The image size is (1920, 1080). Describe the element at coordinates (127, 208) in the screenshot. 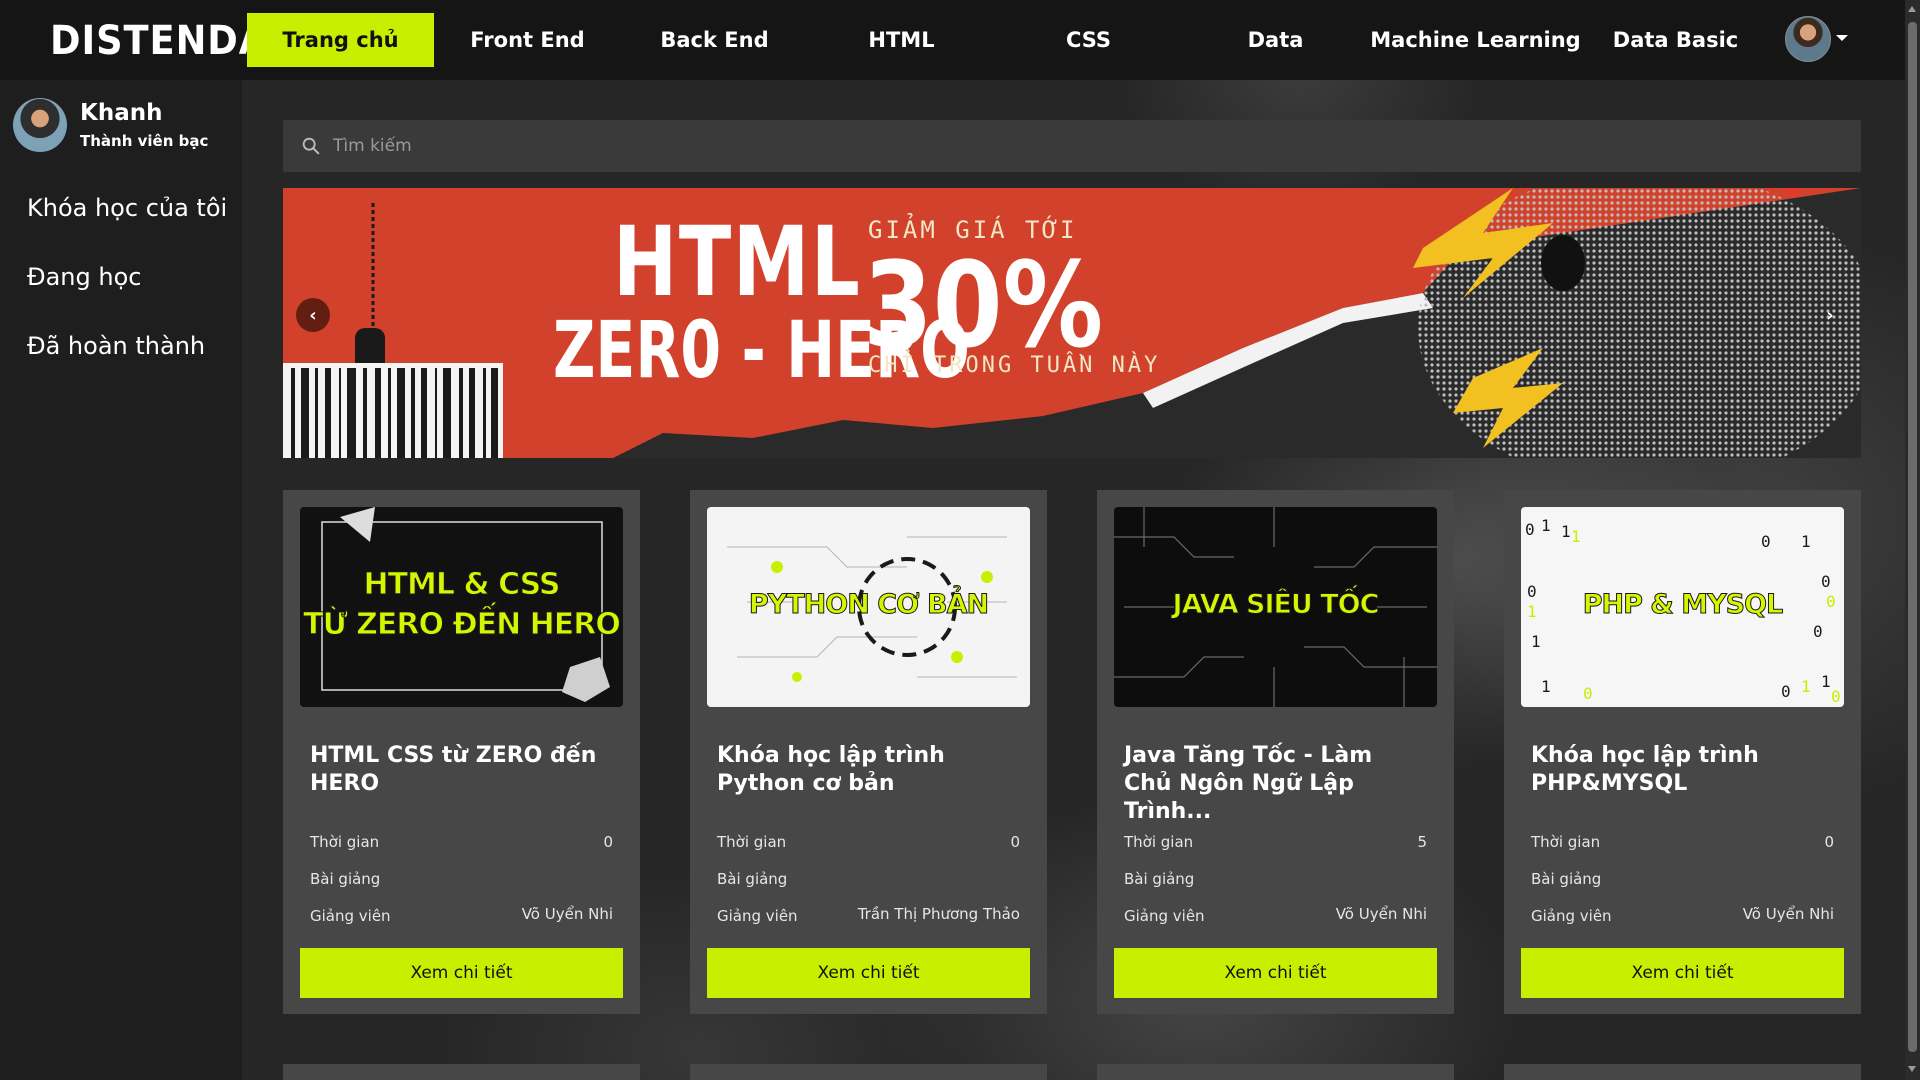

I see `sidebar-item-my-courses: Khóa học của tôi` at that location.